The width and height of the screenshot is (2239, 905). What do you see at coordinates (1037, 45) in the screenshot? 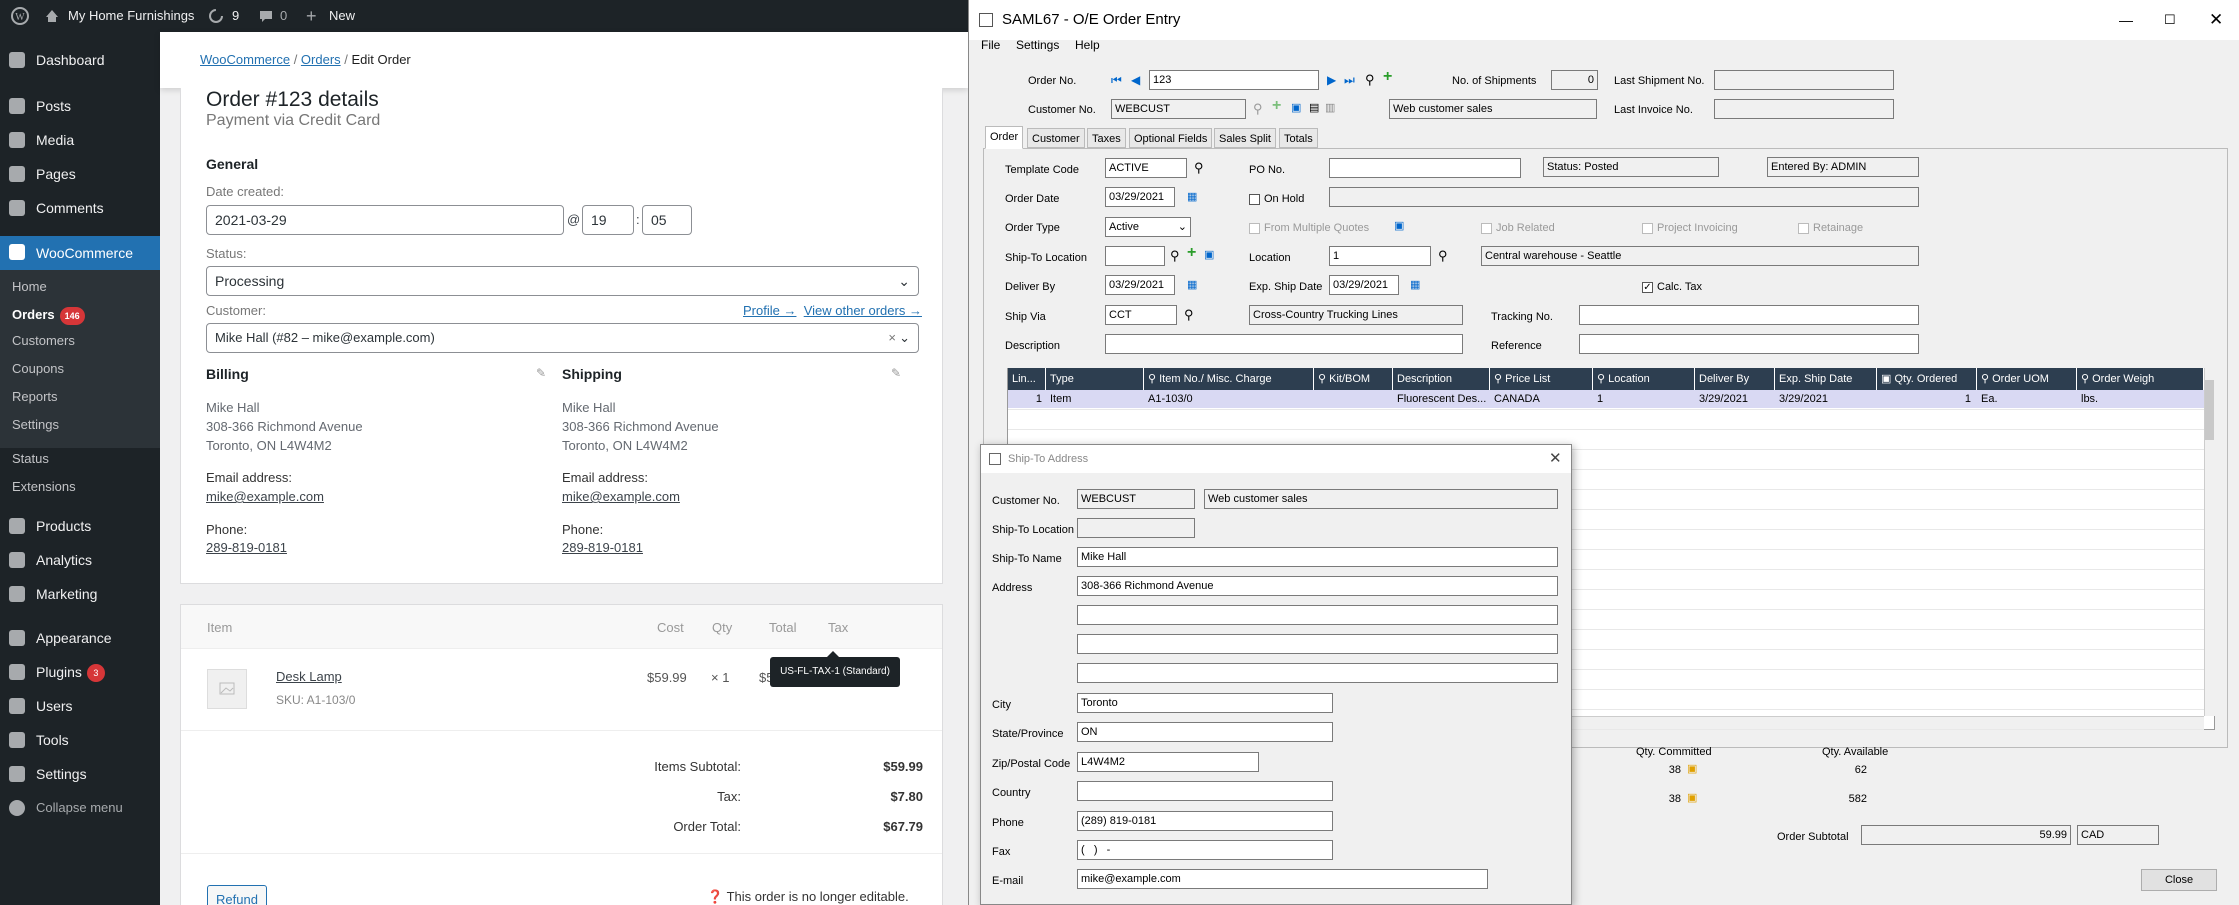
I see `menu-settings: Settings` at bounding box center [1037, 45].